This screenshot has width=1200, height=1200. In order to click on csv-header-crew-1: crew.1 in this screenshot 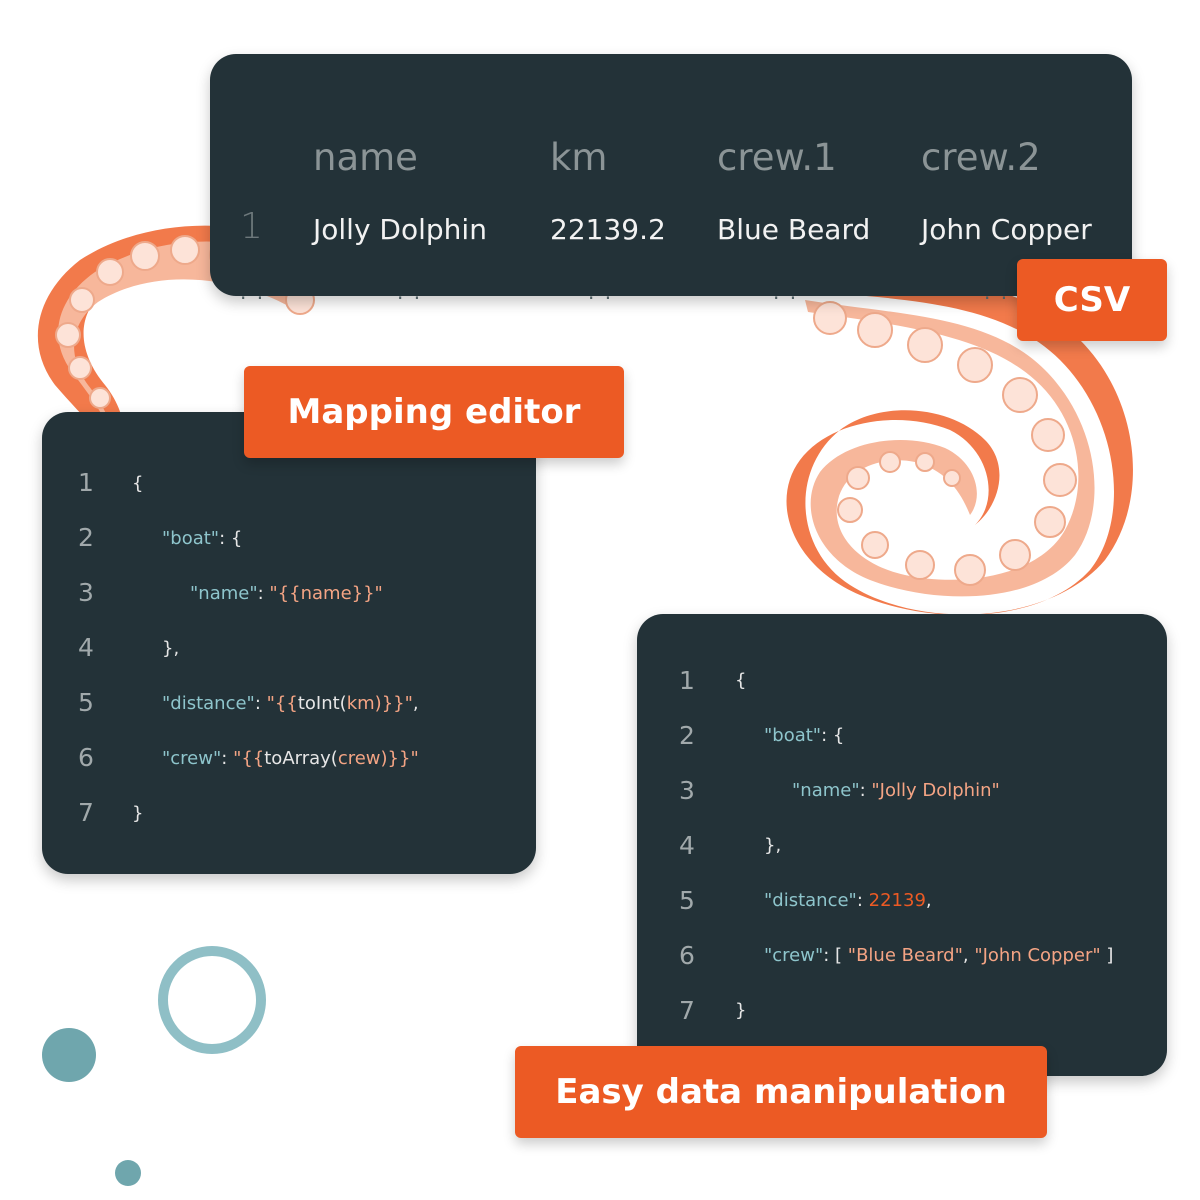, I will do `click(777, 157)`.